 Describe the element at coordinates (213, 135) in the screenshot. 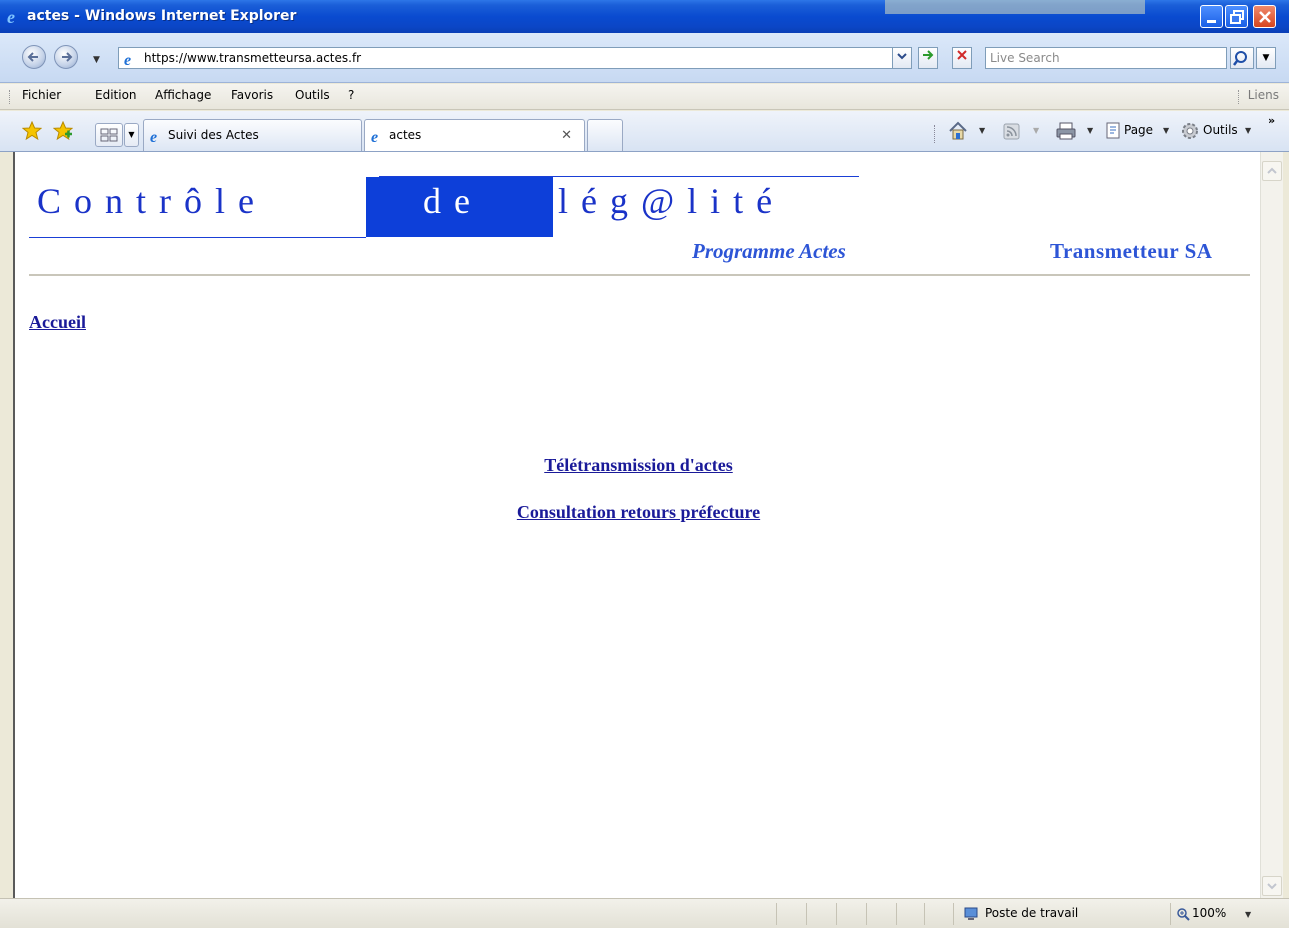

I see `tab-label: Suivi des Actes` at that location.